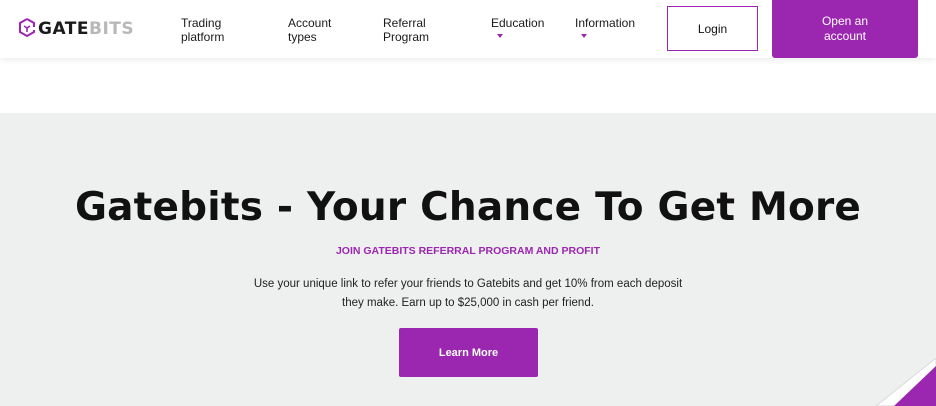 This screenshot has width=936, height=406. What do you see at coordinates (712, 28) in the screenshot?
I see `login-button: Login` at bounding box center [712, 28].